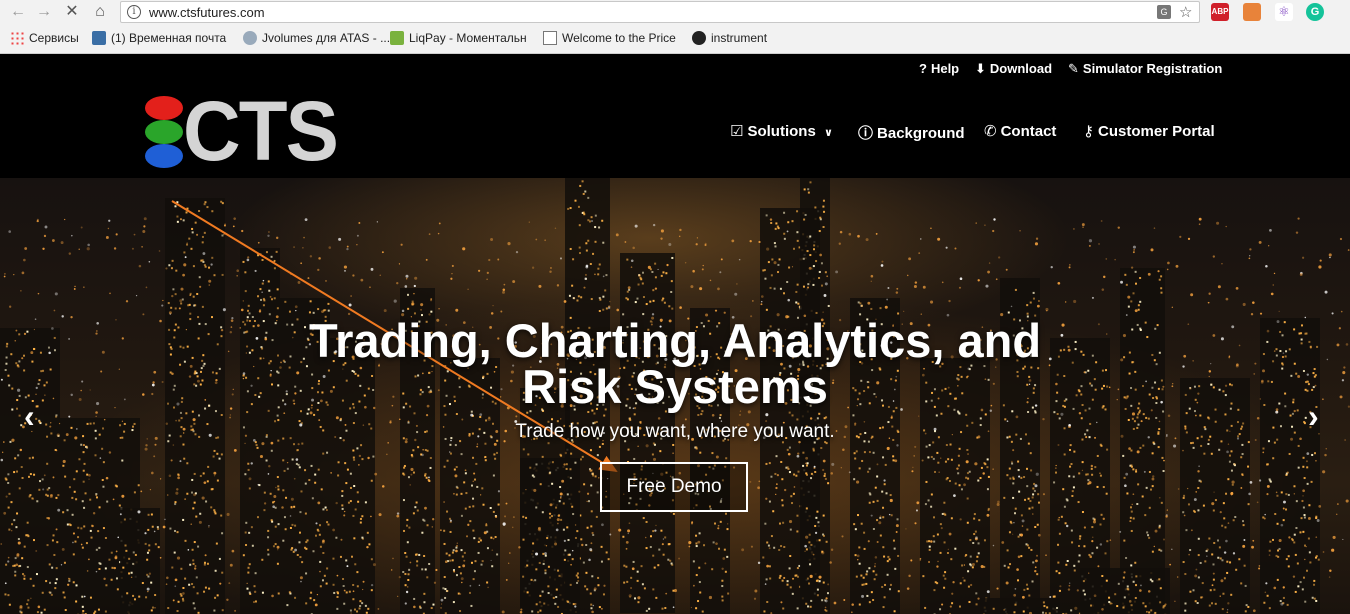 Image resolution: width=1350 pixels, height=614 pixels. Describe the element at coordinates (990, 131) in the screenshot. I see `phone-icon: ✆` at that location.